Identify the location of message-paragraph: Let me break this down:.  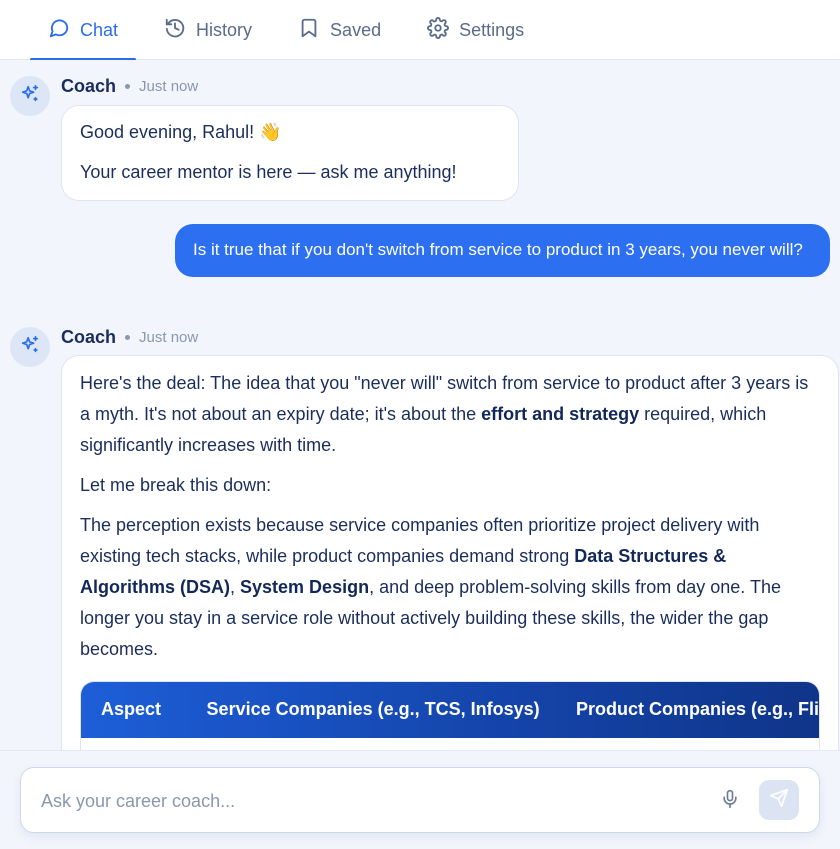
(176, 484).